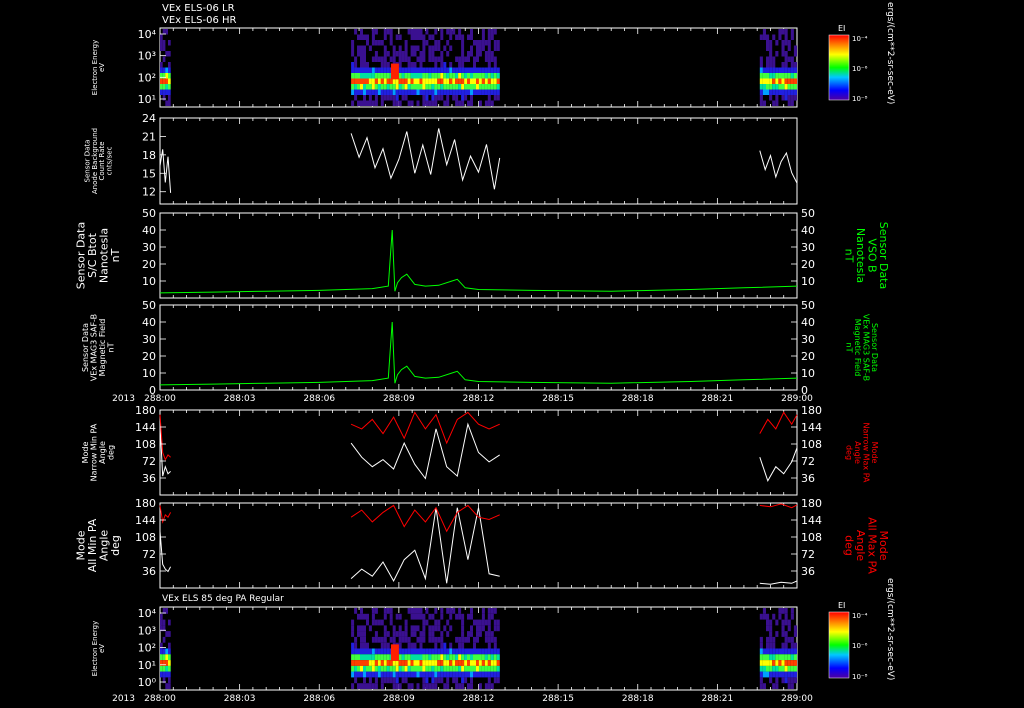  I want to click on y-tick-label-right: 180, so click(811, 410).